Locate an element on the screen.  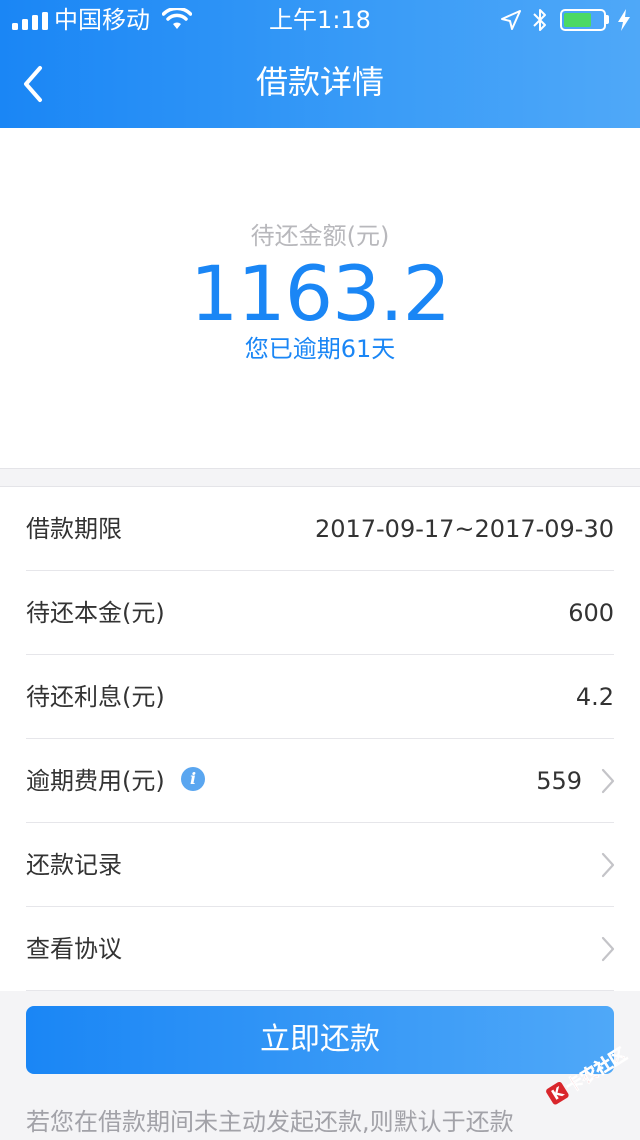
row-value: 2017-09-17~2017-09-30 is located at coordinates (464, 529).